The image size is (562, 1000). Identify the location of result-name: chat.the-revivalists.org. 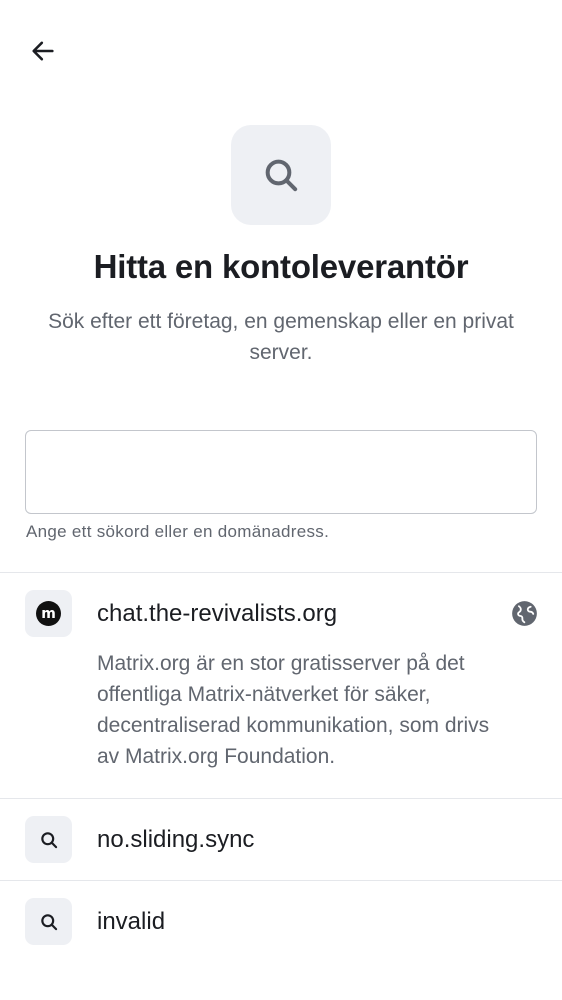
(217, 613).